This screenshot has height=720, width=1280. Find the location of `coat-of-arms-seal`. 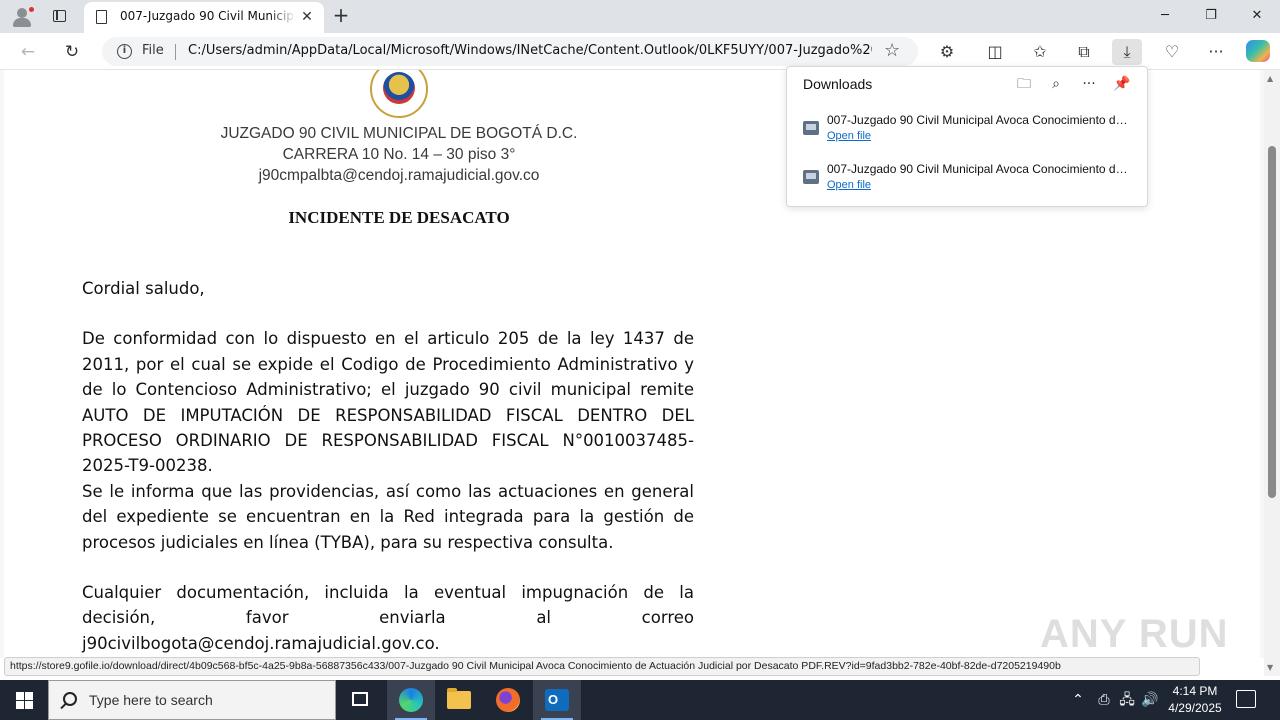

coat-of-arms-seal is located at coordinates (397, 95).